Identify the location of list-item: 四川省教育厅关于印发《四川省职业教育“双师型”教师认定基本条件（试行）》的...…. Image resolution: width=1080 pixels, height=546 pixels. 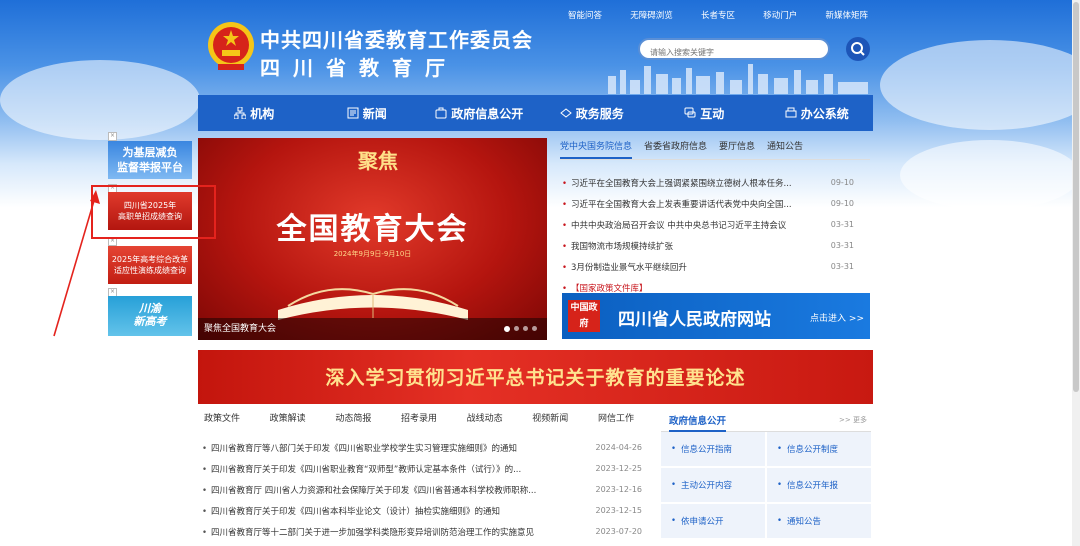
(422, 468).